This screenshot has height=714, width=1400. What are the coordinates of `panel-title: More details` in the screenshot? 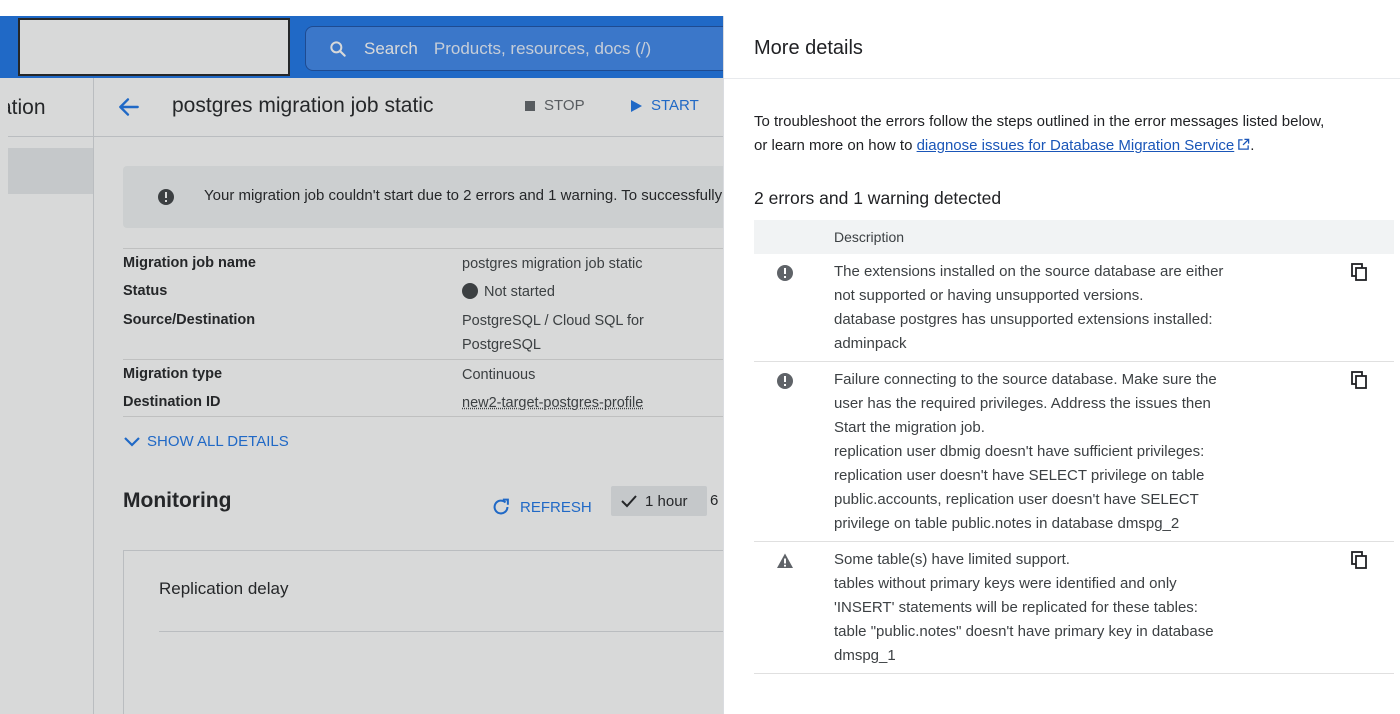 It's located at (808, 48).